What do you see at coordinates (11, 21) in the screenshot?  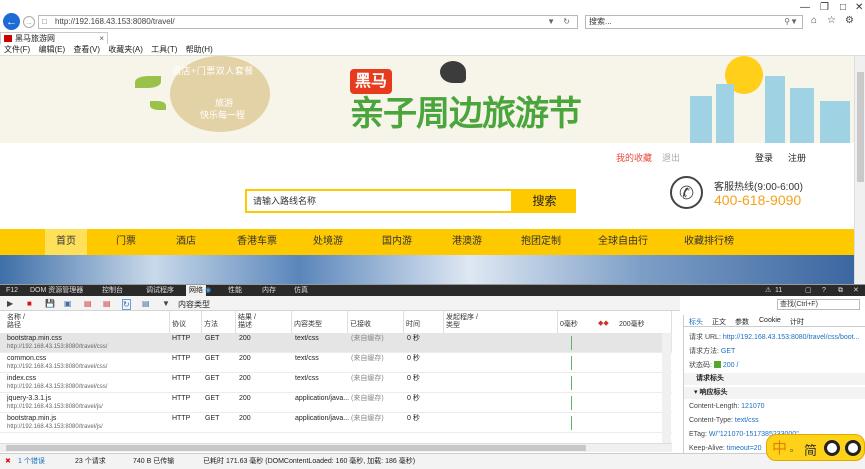 I see `back-button: ←` at bounding box center [11, 21].